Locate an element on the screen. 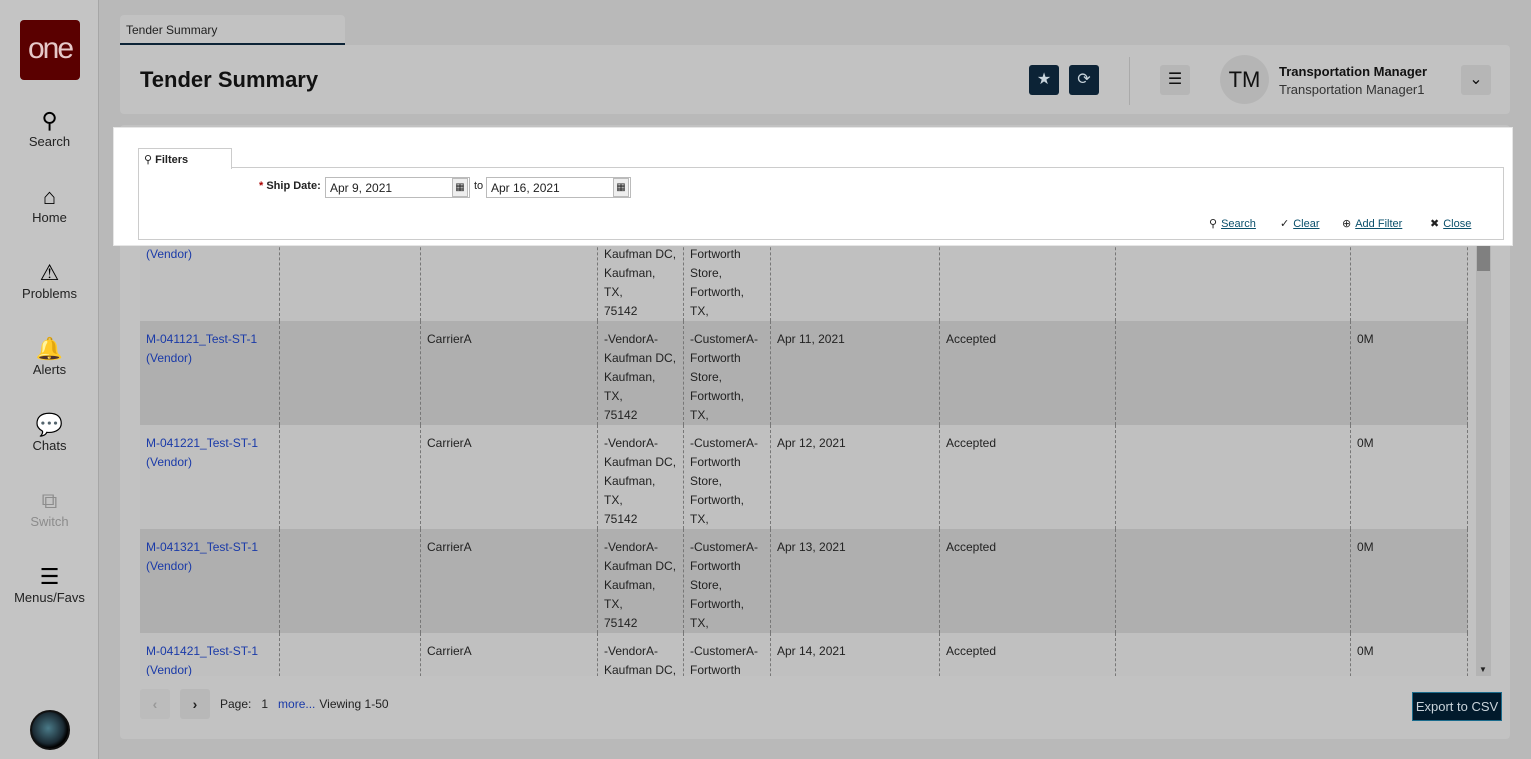 The height and width of the screenshot is (759, 1531). user-role: Transportation Manager1 is located at coordinates (1352, 89).